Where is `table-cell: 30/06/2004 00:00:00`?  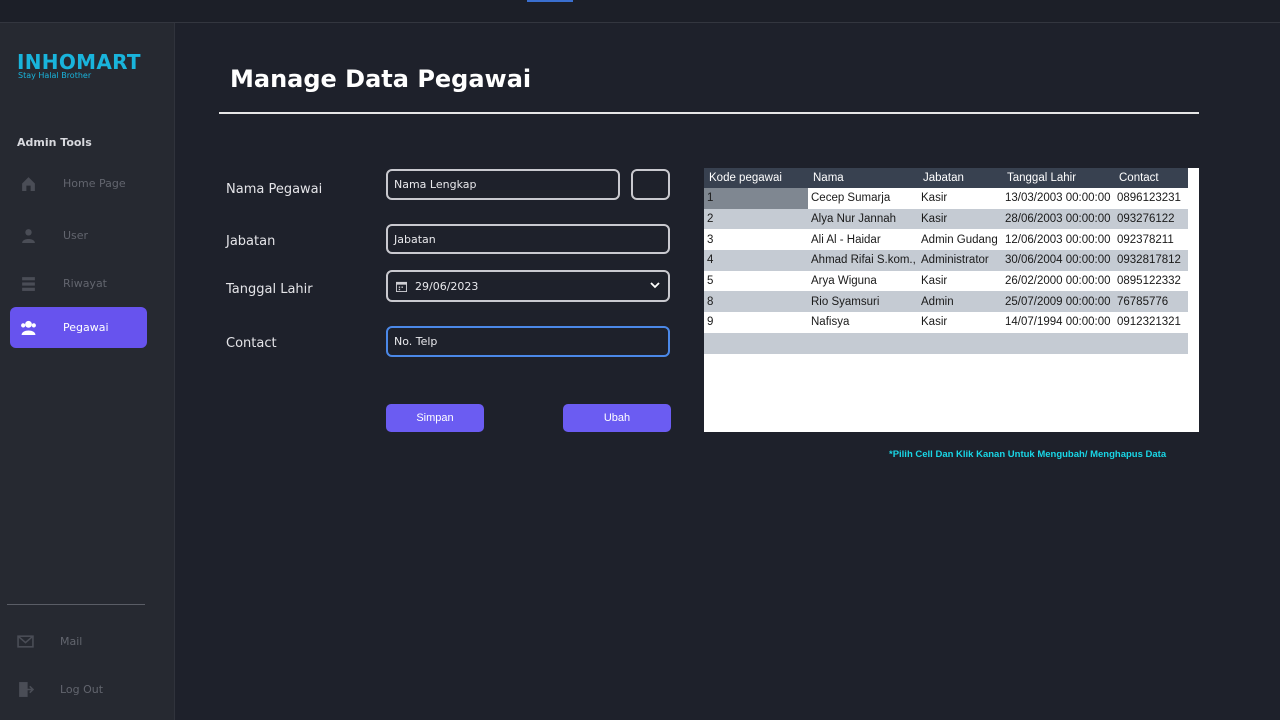
table-cell: 30/06/2004 00:00:00 is located at coordinates (1058, 260).